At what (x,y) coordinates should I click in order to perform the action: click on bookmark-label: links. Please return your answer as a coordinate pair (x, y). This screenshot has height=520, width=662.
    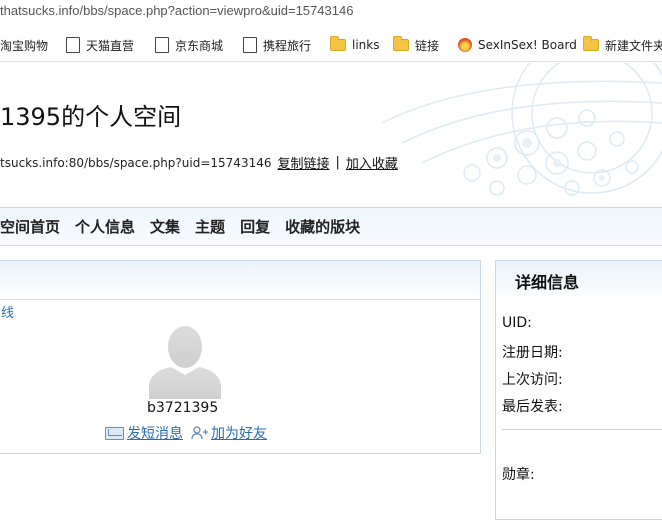
    Looking at the image, I should click on (366, 45).